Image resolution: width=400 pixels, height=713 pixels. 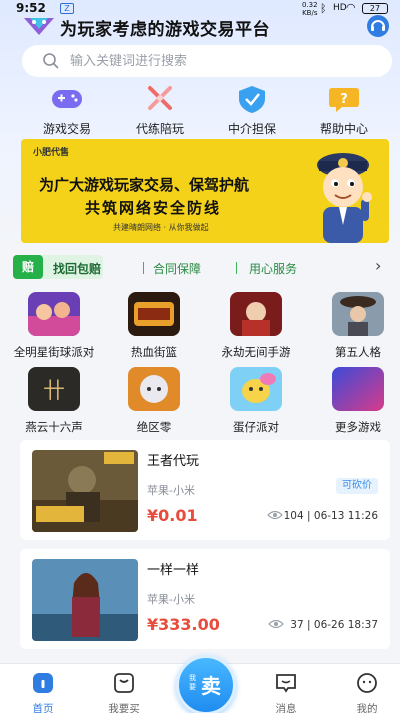 I want to click on guarantee-strip: 赔 找回包赔 合同保障 用心服务 ›, so click(x=203, y=267).